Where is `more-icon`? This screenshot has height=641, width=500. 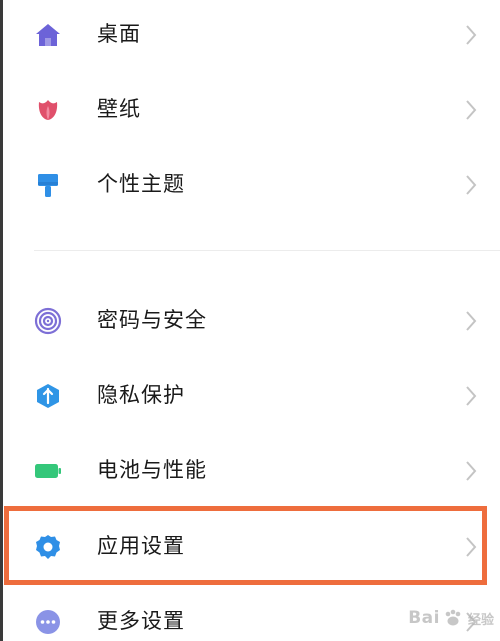 more-icon is located at coordinates (48, 622).